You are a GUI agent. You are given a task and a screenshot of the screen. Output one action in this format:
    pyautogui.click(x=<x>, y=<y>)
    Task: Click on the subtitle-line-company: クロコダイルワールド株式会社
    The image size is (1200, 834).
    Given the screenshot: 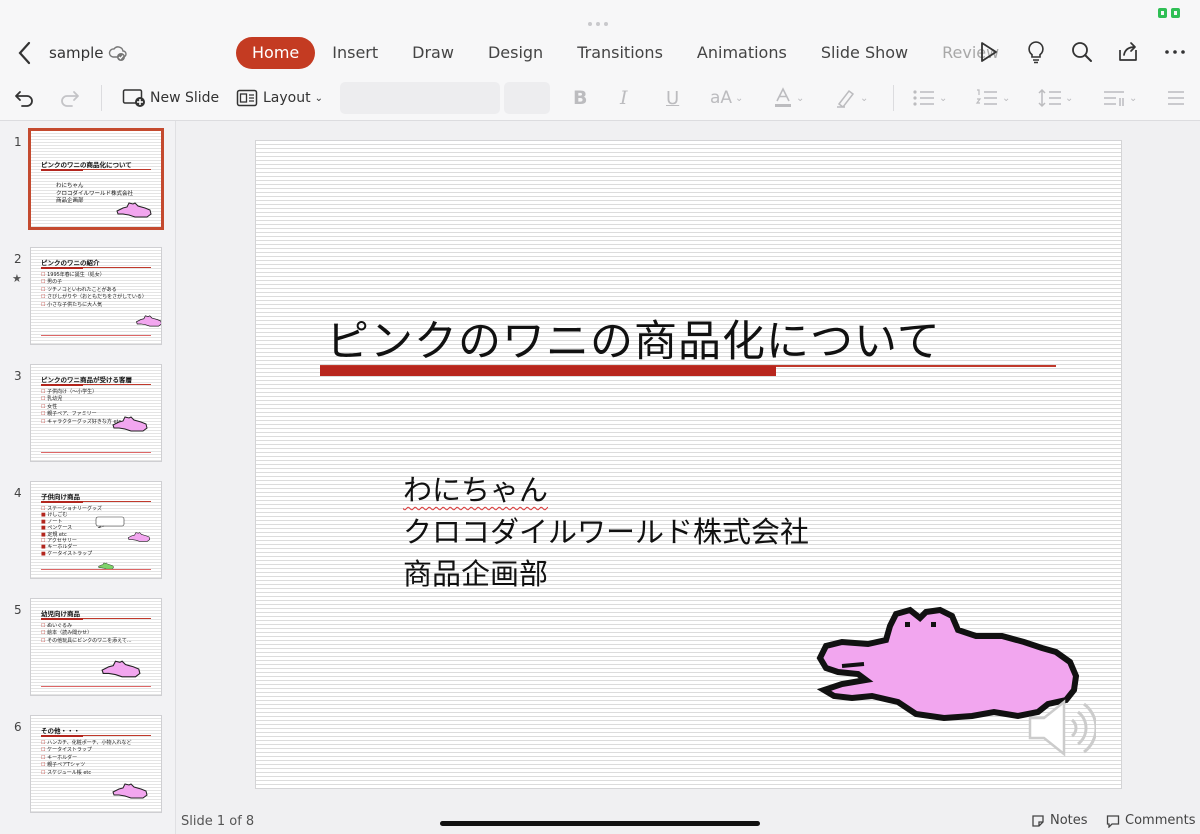 What is the action you would take?
    pyautogui.click(x=606, y=532)
    